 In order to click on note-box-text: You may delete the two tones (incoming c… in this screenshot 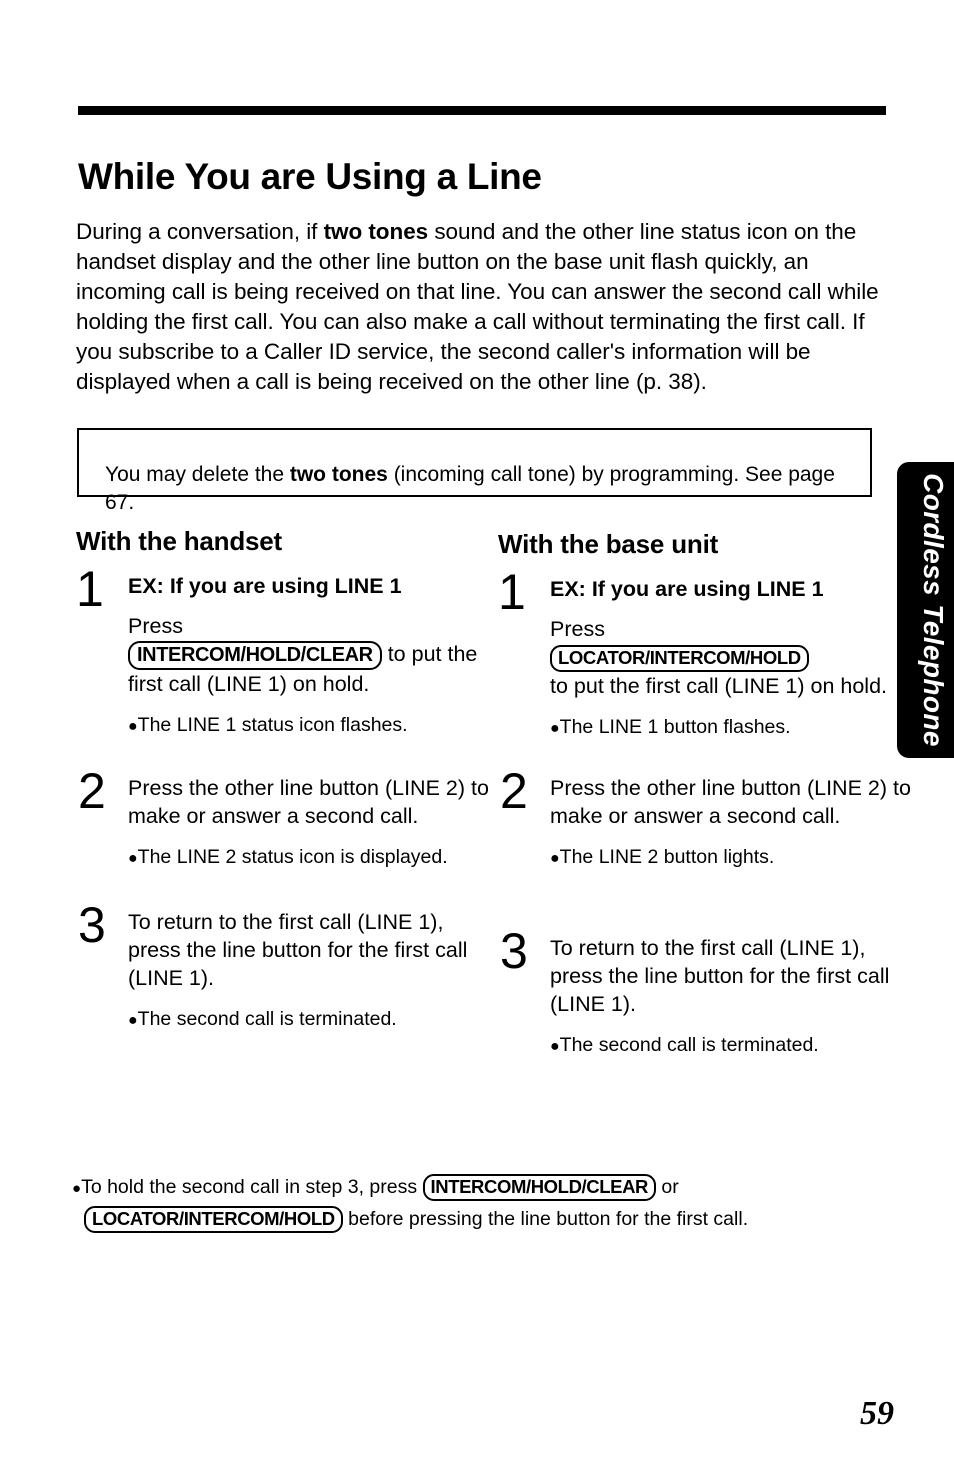, I will do `click(485, 489)`.